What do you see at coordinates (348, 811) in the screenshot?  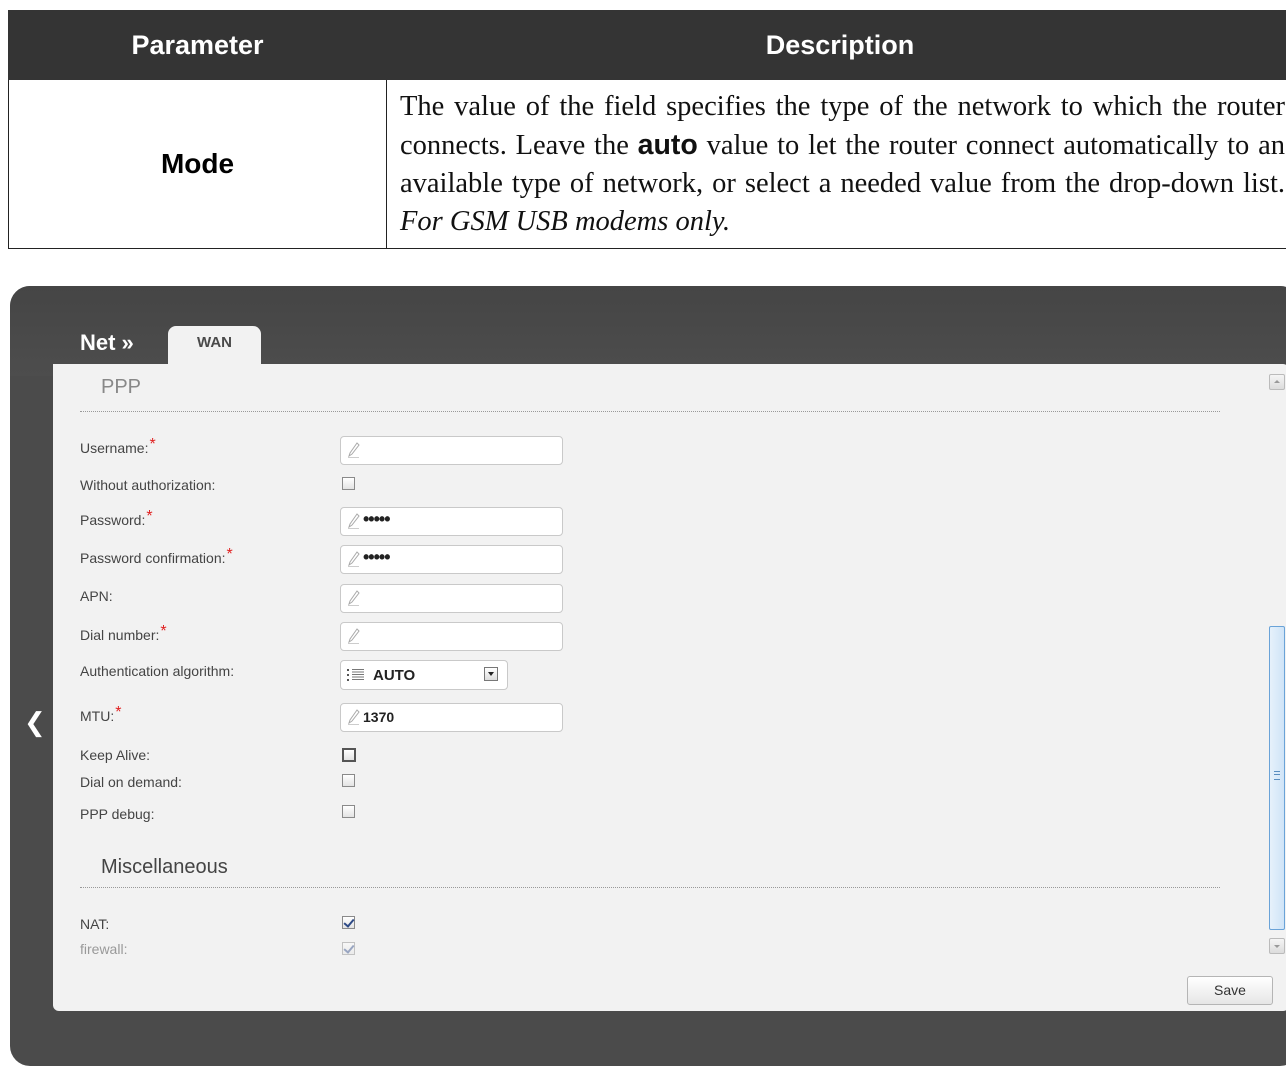 I see `ppp-debug-checkbox` at bounding box center [348, 811].